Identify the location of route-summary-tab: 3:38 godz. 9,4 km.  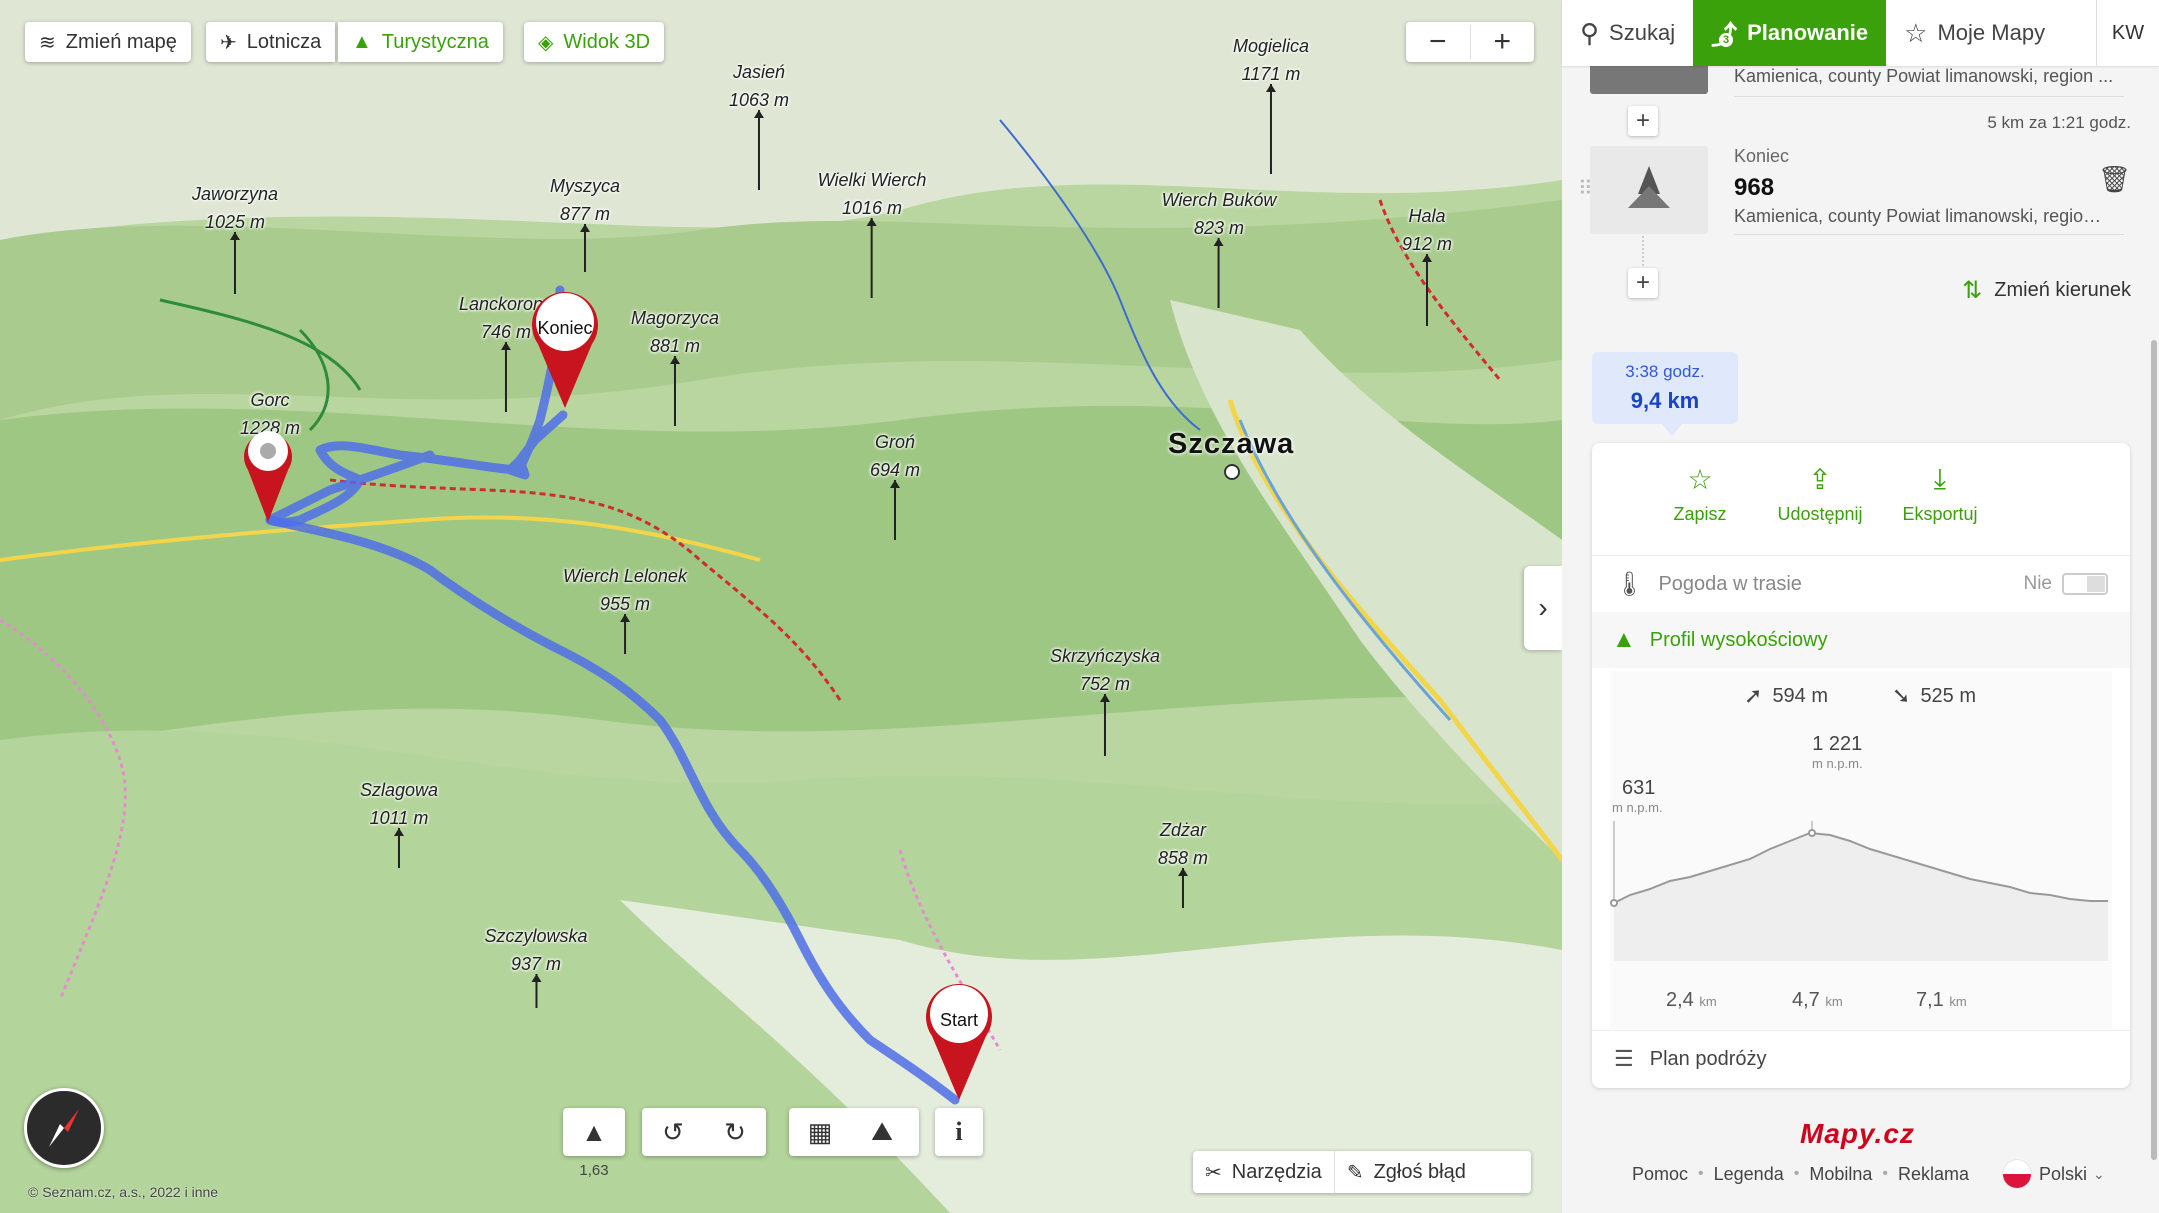
(1665, 388).